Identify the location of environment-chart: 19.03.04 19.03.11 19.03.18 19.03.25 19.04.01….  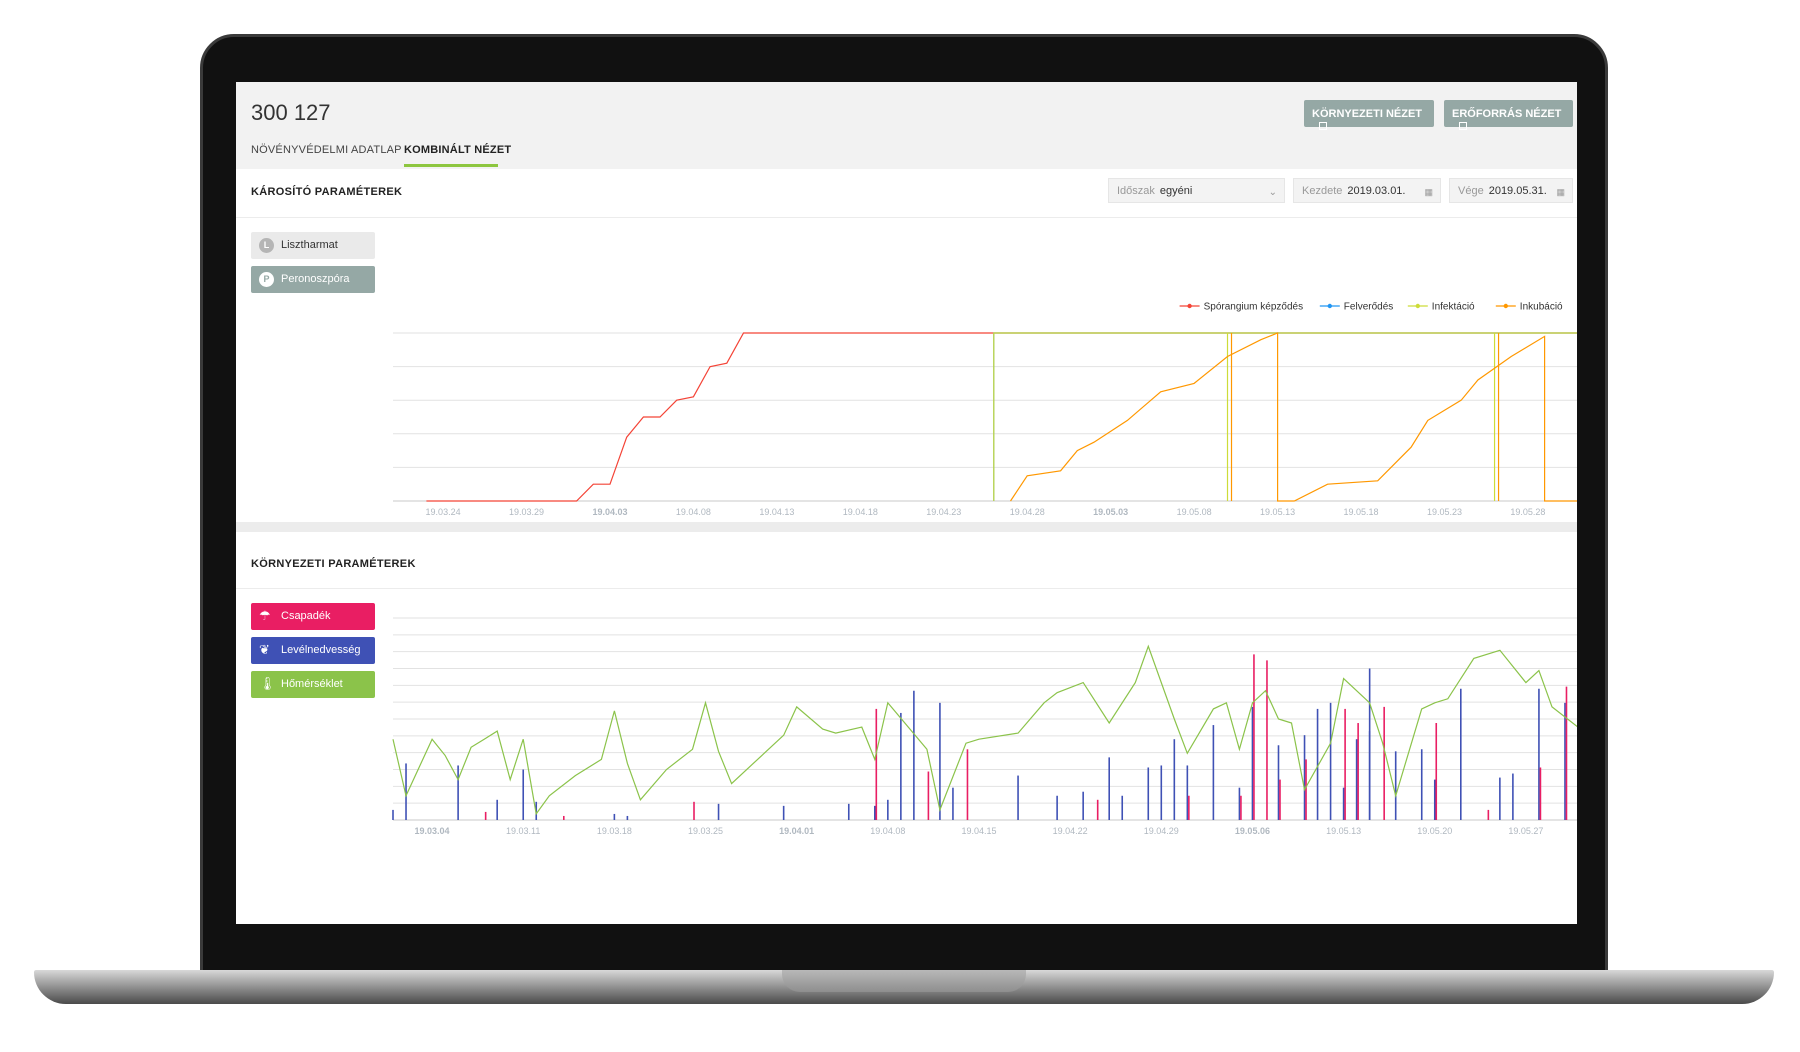
(984, 726).